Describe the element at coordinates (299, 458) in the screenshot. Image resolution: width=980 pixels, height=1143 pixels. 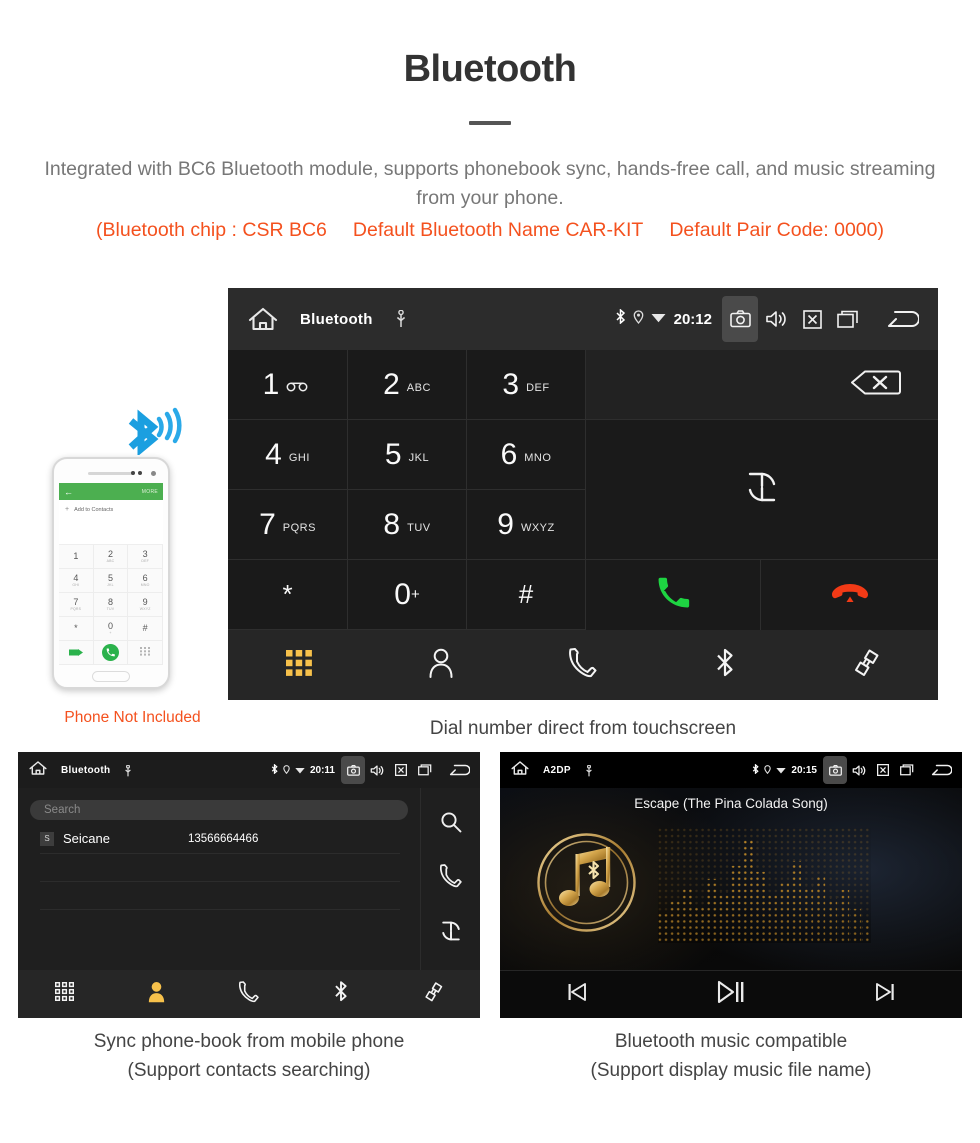
I see `dial-key-letters: GHI` at that location.